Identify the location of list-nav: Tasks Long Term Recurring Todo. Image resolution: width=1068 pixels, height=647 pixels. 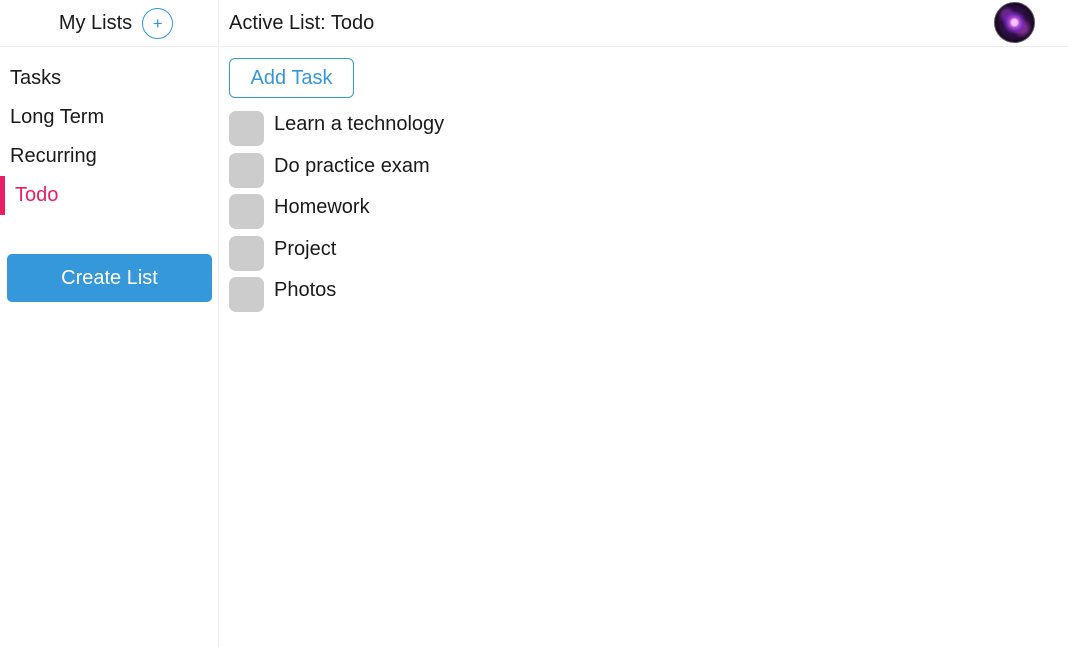
(109, 137).